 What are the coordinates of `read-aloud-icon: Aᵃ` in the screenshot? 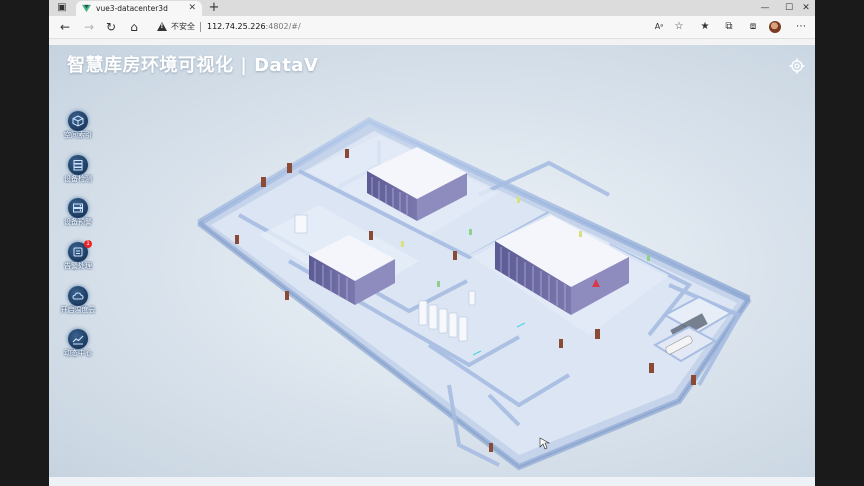 It's located at (659, 27).